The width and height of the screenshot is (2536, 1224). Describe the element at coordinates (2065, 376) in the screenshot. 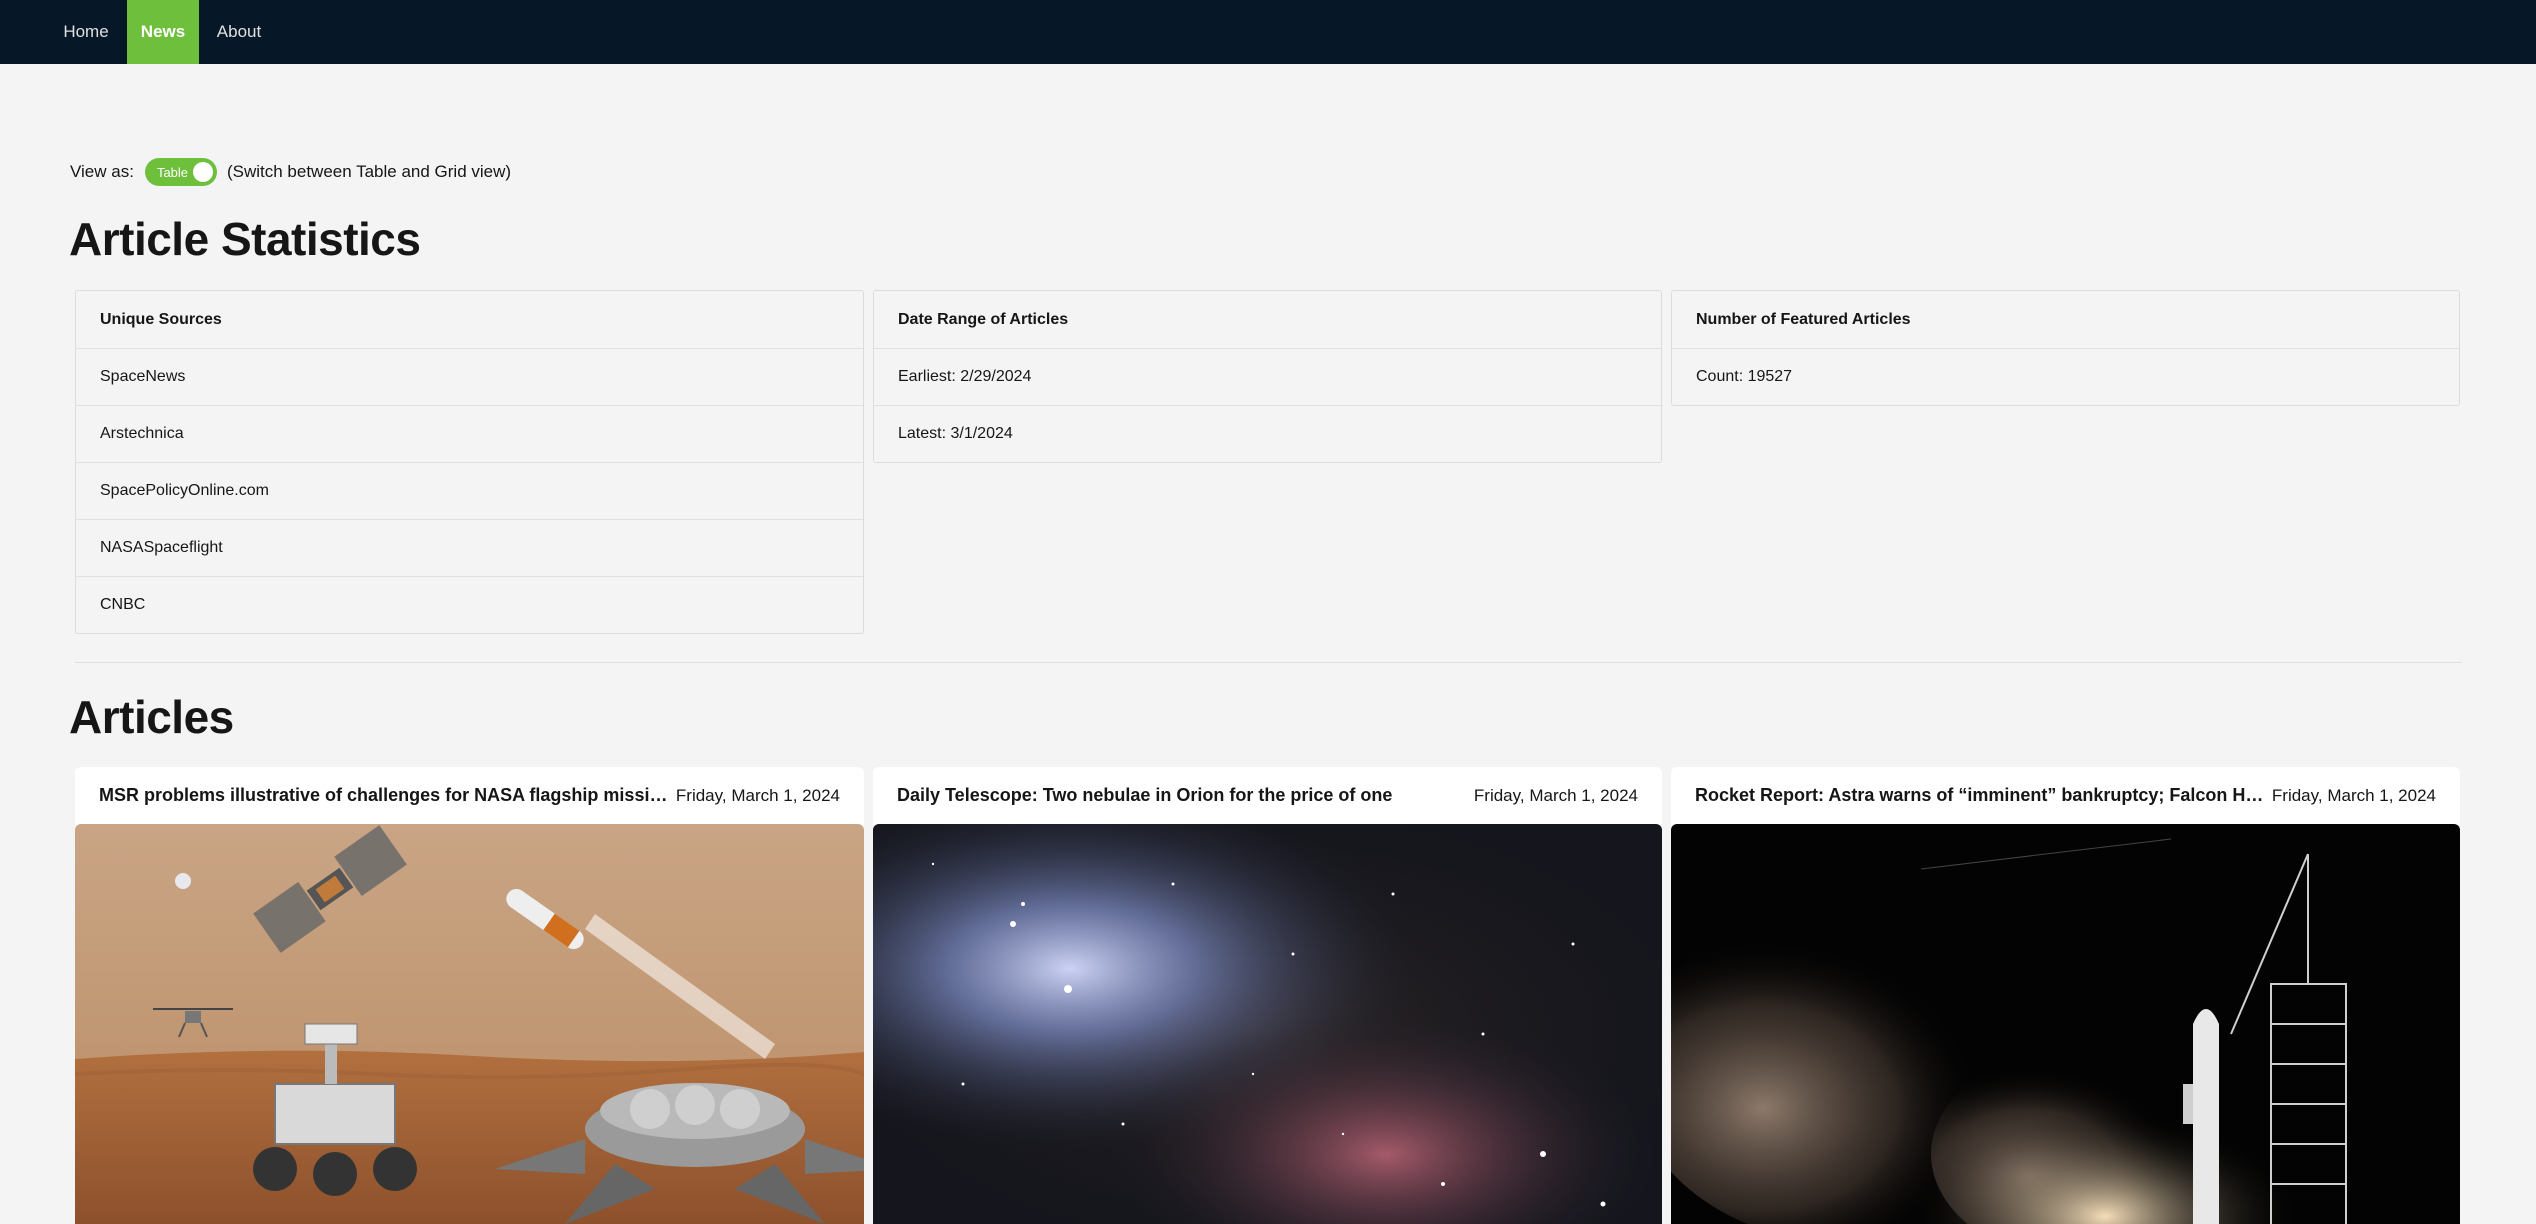

I see `featured-count: Count: 19527` at that location.